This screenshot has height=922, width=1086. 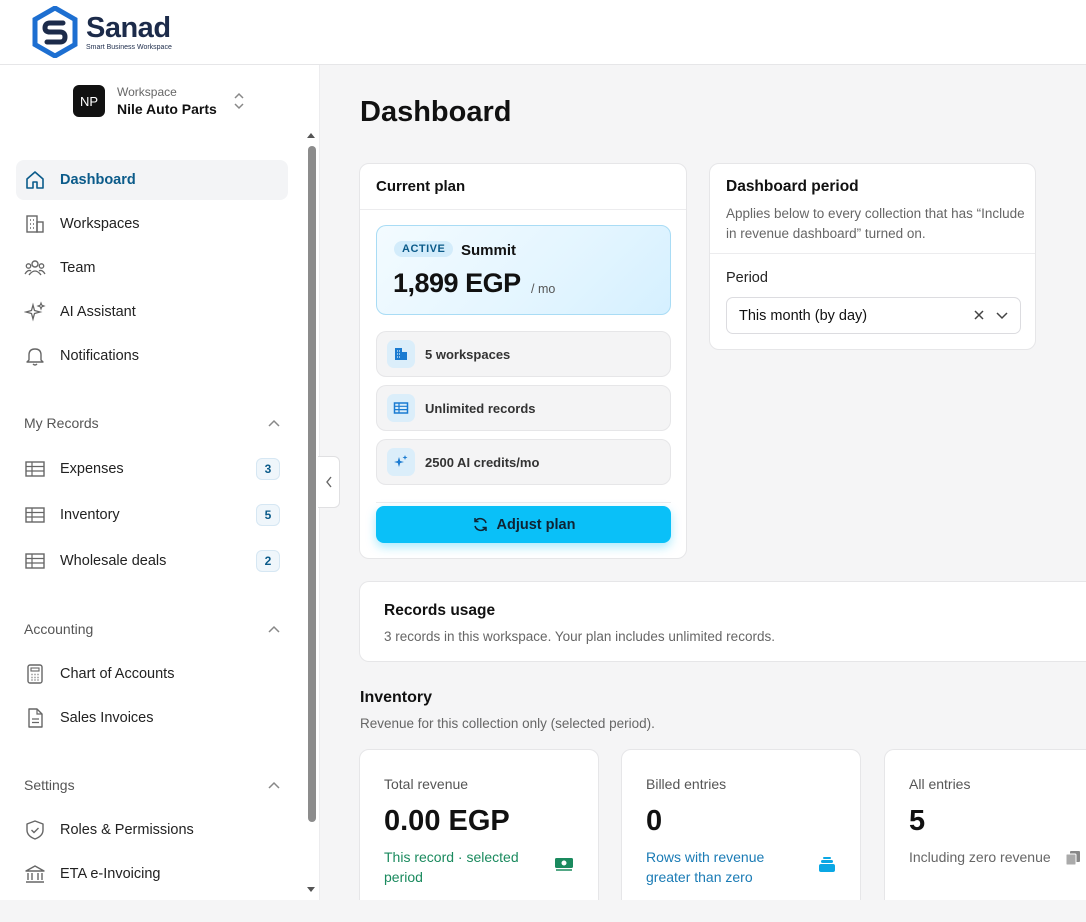 I want to click on chevron-left-icon, so click(x=328, y=482).